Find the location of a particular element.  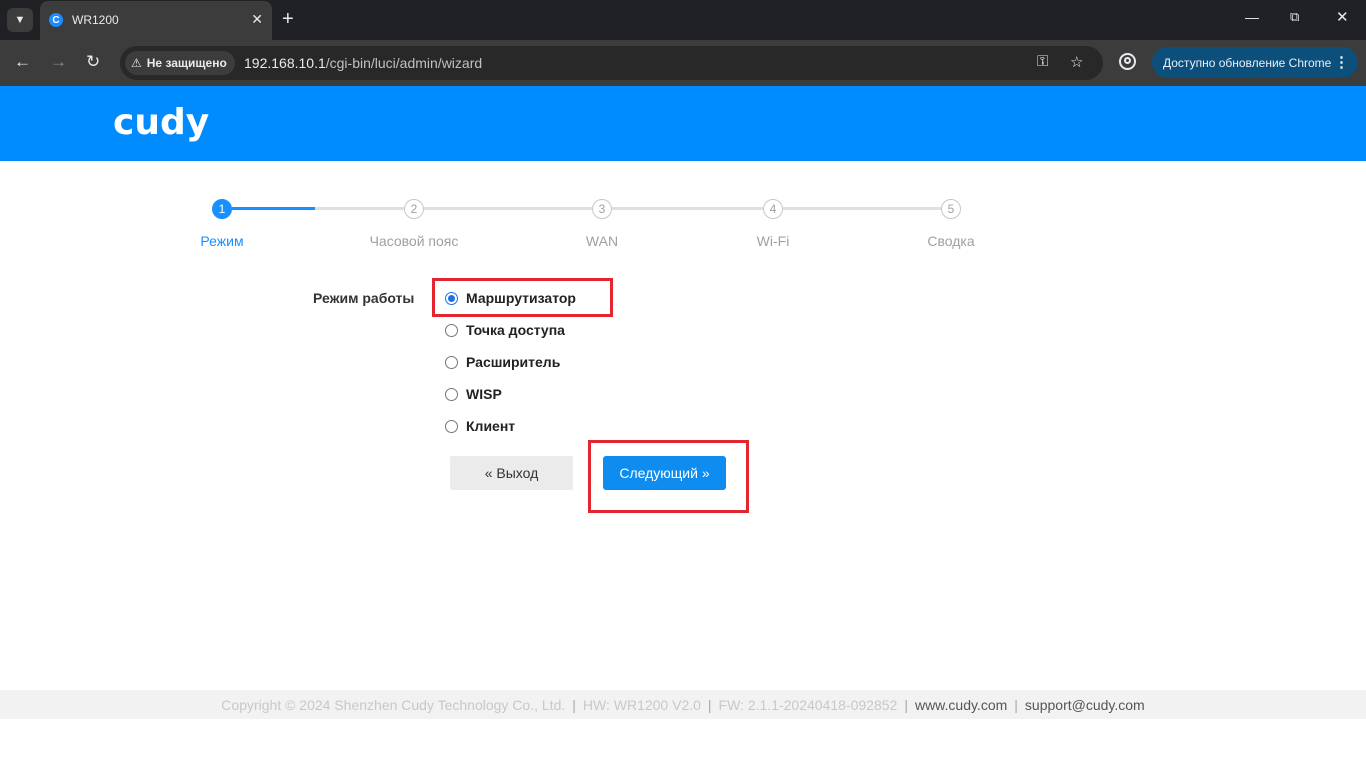

cudy-favicon-icon: C is located at coordinates (56, 20).